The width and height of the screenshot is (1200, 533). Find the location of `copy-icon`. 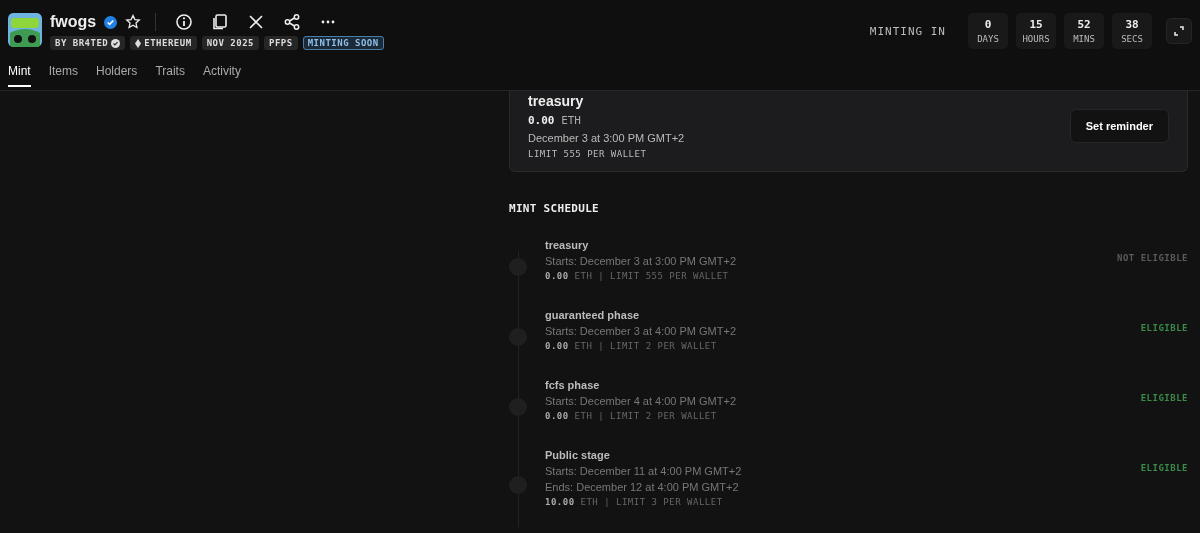

copy-icon is located at coordinates (220, 22).